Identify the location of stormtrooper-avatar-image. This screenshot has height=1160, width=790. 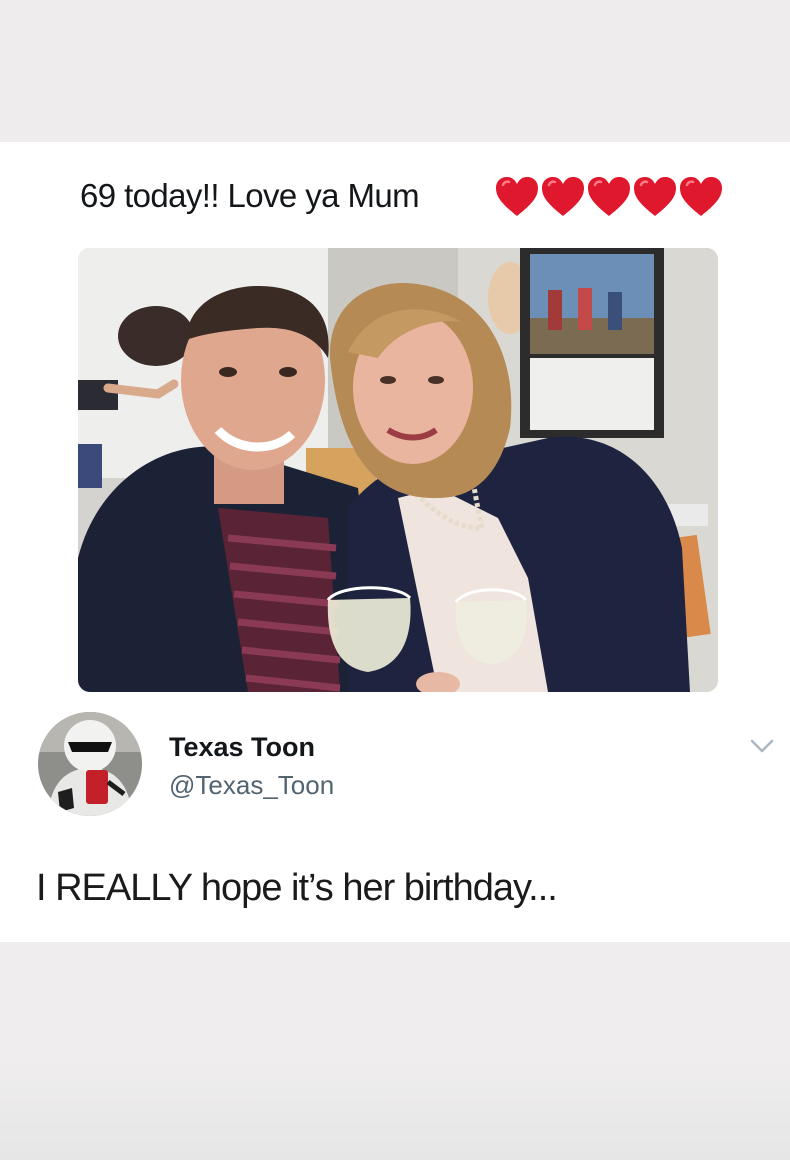
(90, 764).